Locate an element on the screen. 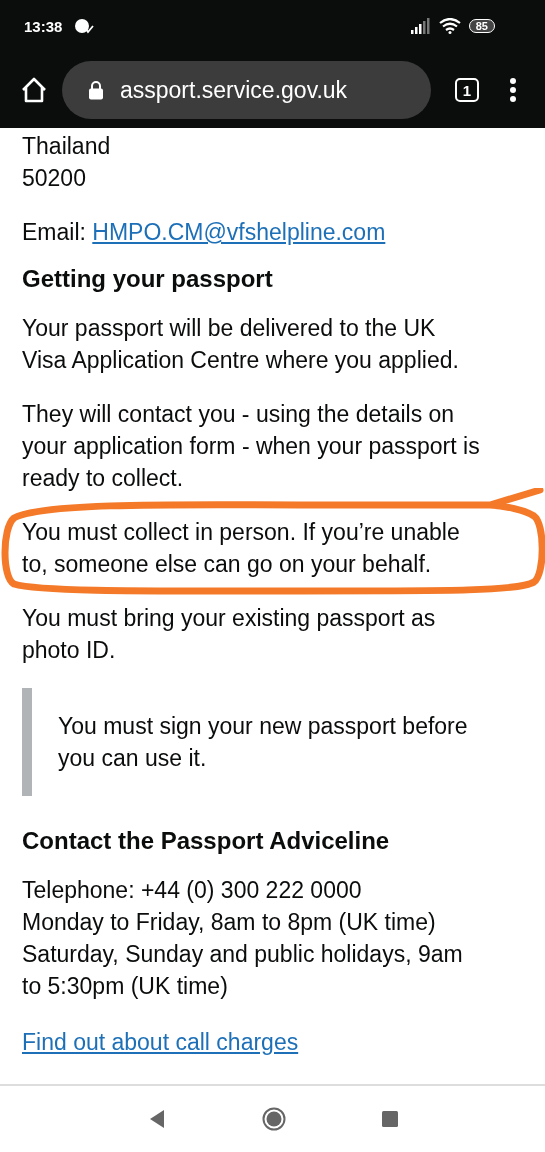  email-label: Email: is located at coordinates (54, 232).